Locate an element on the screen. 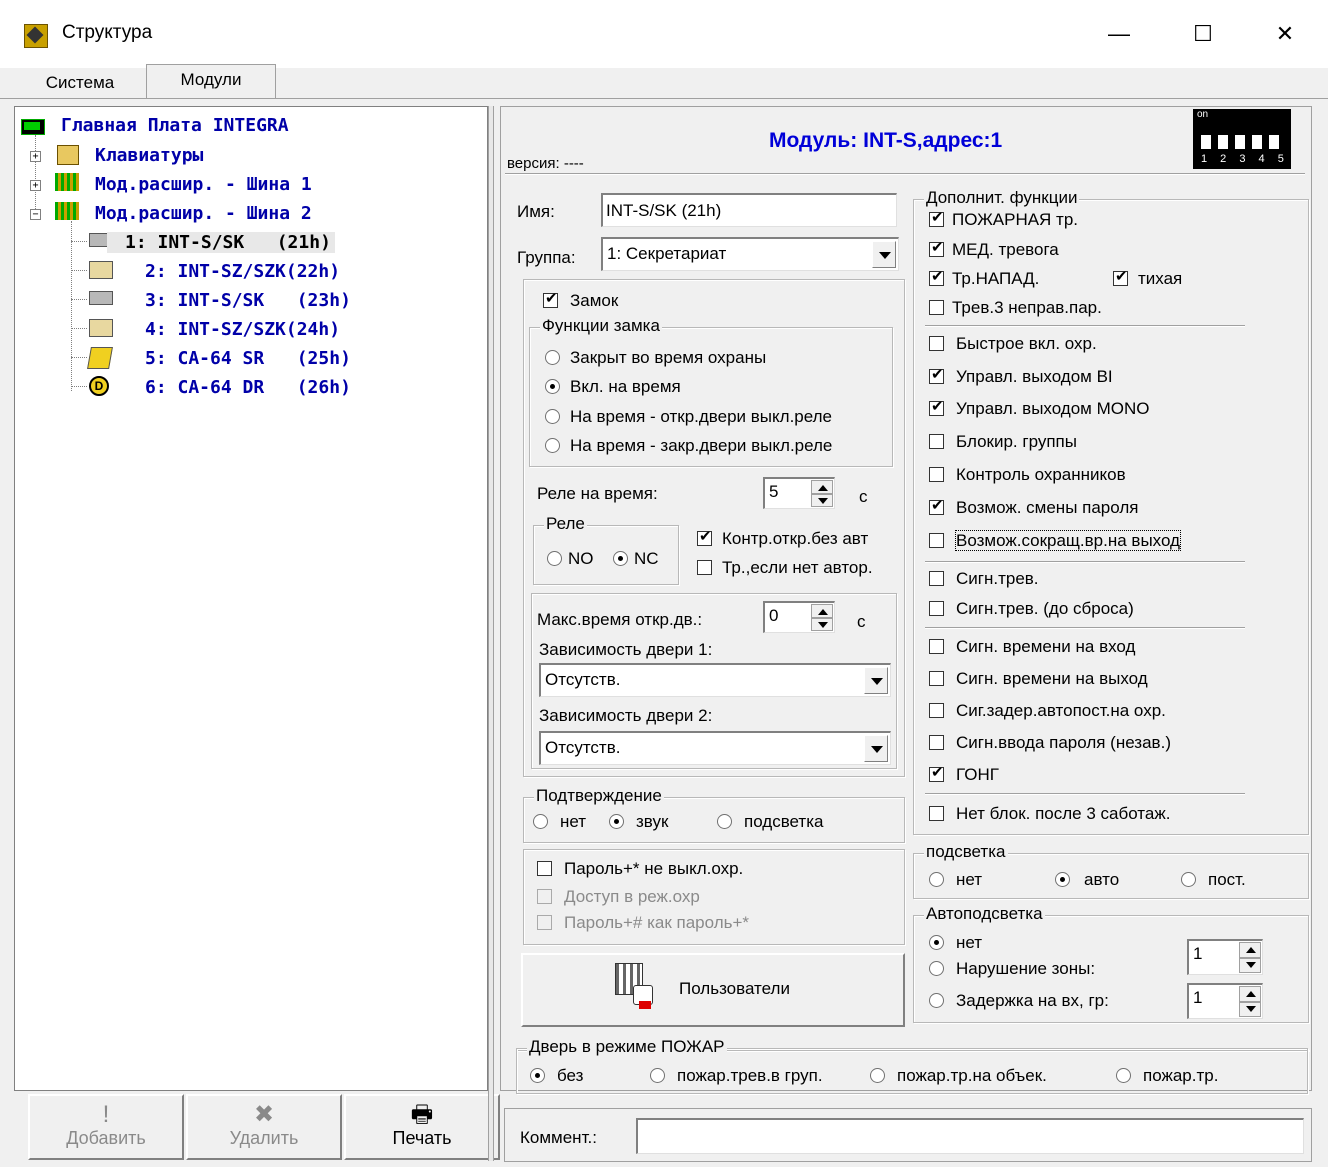 The image size is (1328, 1167). users-button-label: Пользователи is located at coordinates (734, 988).